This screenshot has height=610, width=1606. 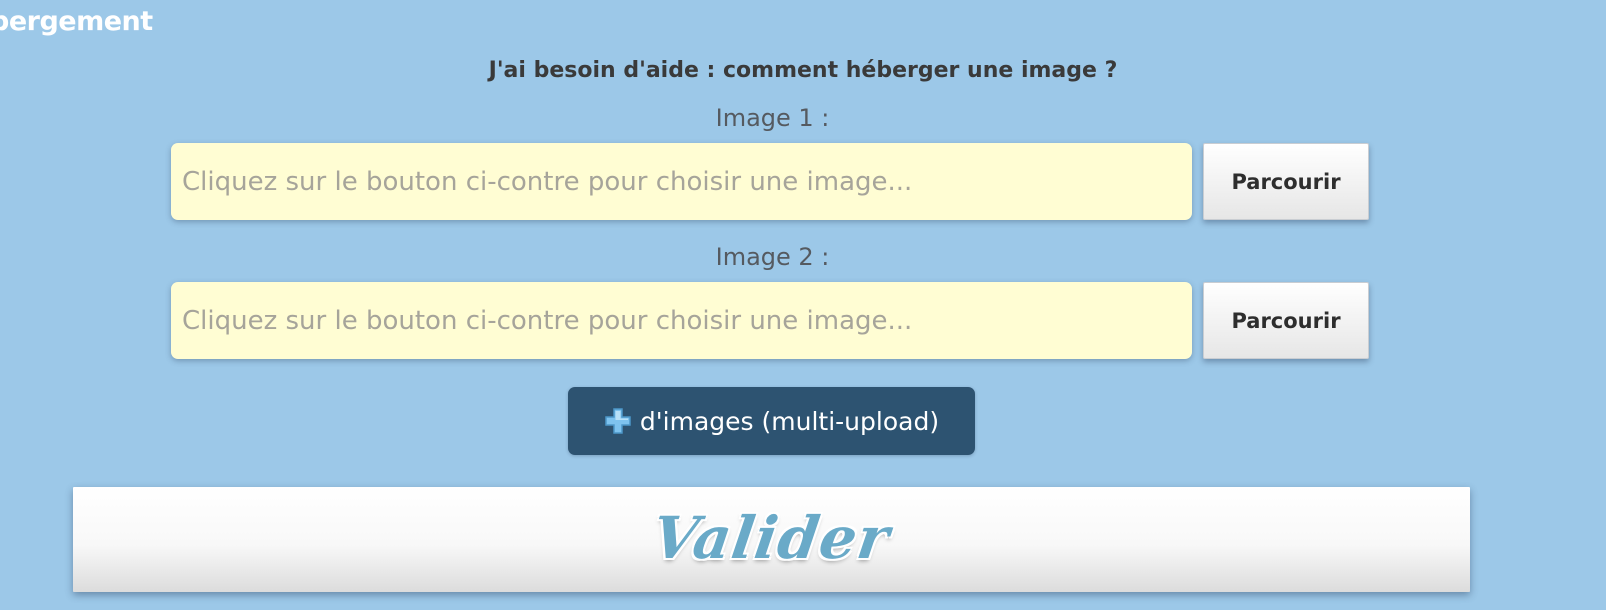 I want to click on image-1-path-field, so click(x=681, y=181).